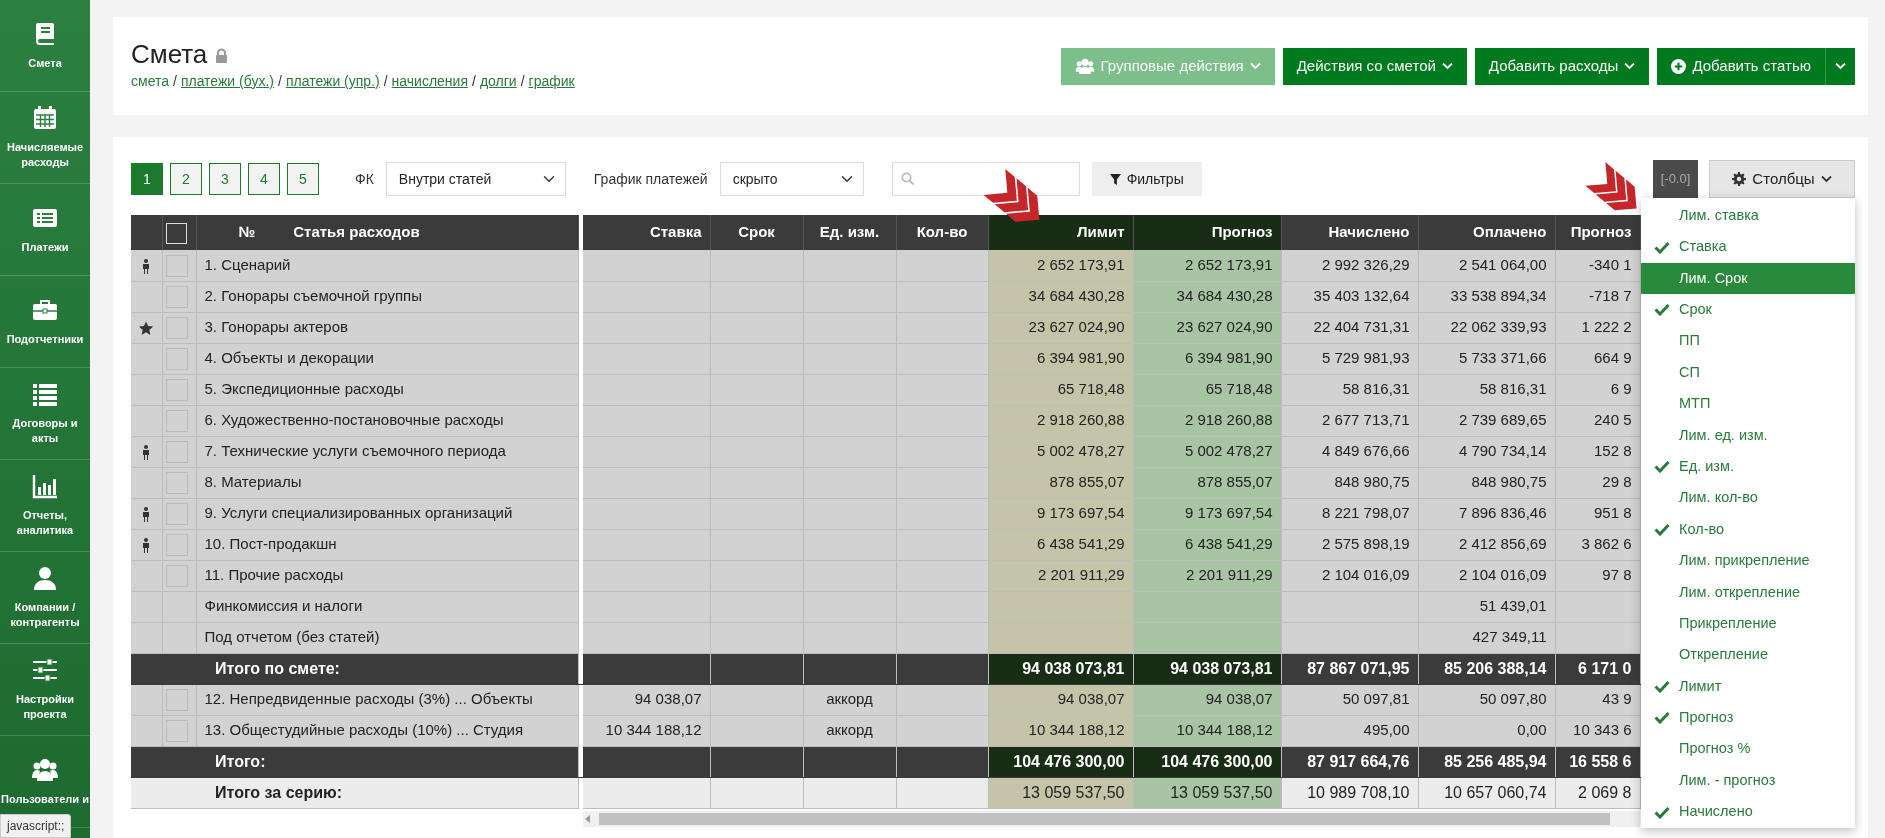 The height and width of the screenshot is (838, 1885). Describe the element at coordinates (650, 179) in the screenshot. I see `field-label: График платежей` at that location.